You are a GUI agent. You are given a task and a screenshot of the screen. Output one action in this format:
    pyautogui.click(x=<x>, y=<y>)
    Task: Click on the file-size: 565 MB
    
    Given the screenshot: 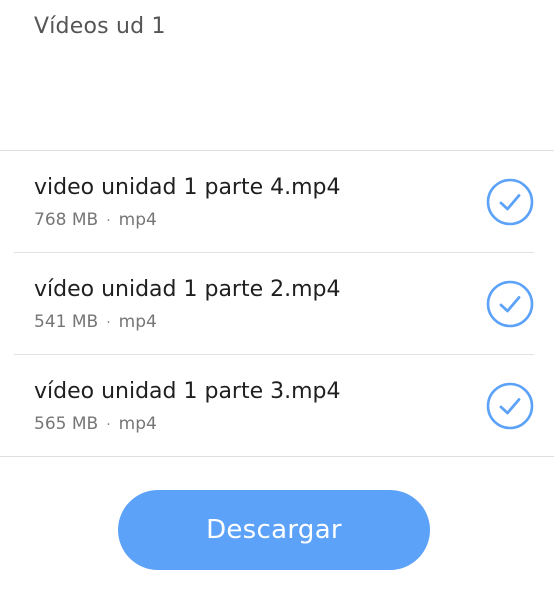 What is the action you would take?
    pyautogui.click(x=66, y=424)
    